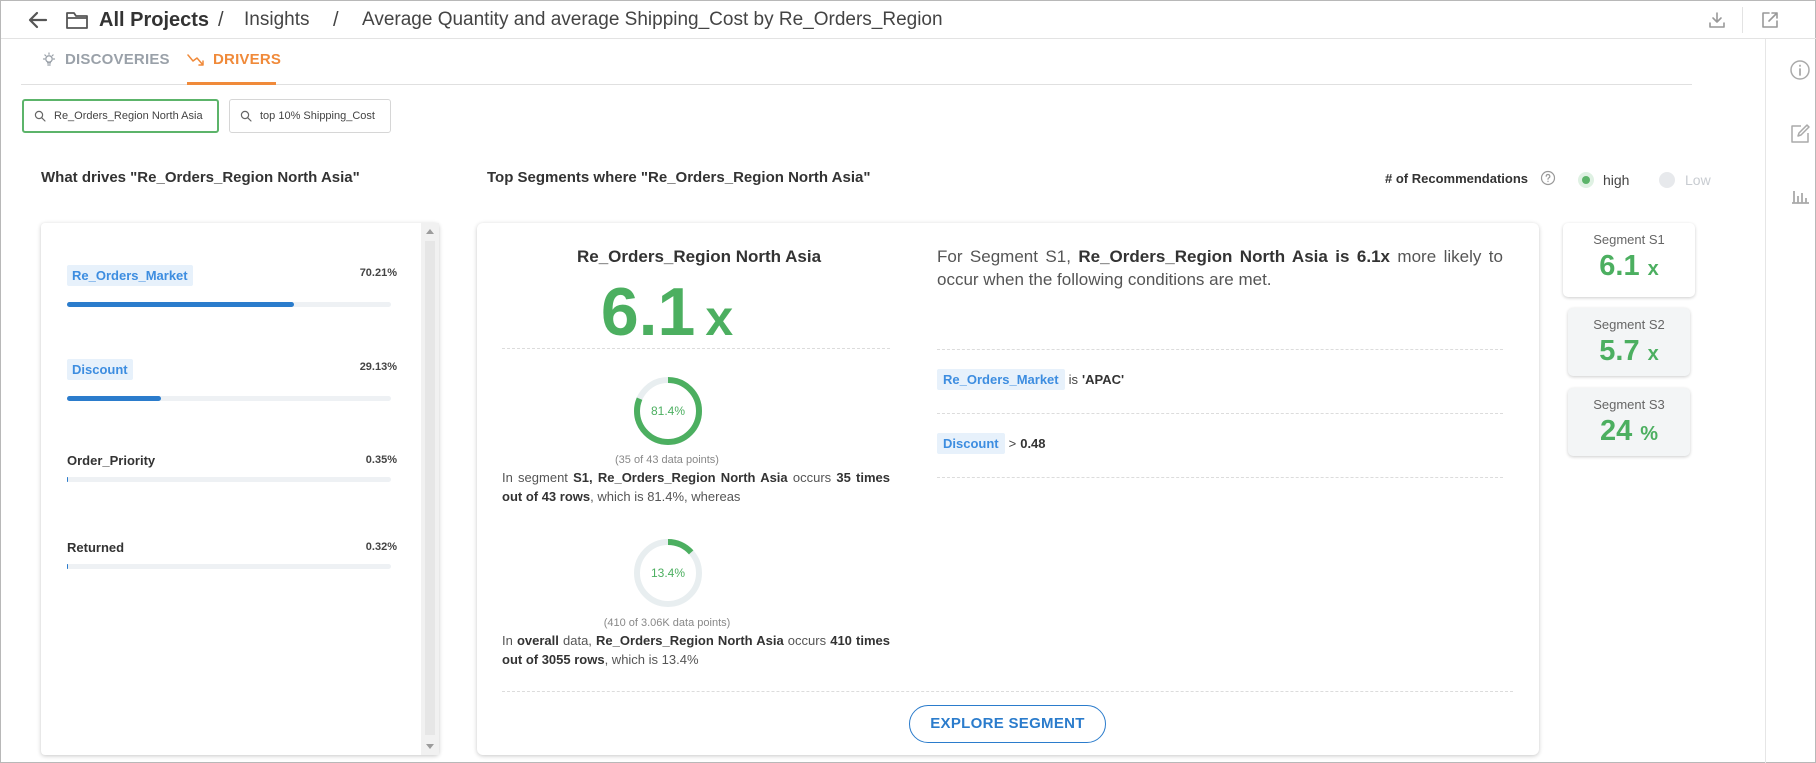  Describe the element at coordinates (537, 640) in the screenshot. I see `text-bold: overall` at that location.